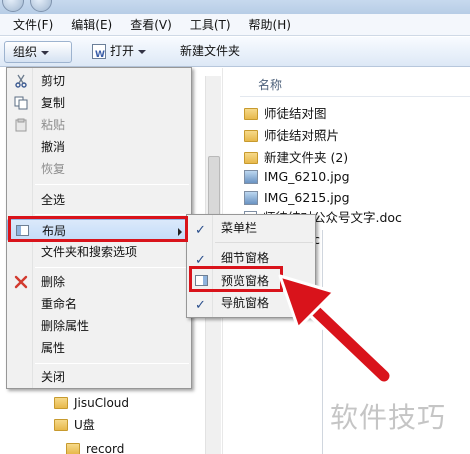 This screenshot has height=454, width=470. I want to click on menu-item-properties: 属性, so click(99, 348).